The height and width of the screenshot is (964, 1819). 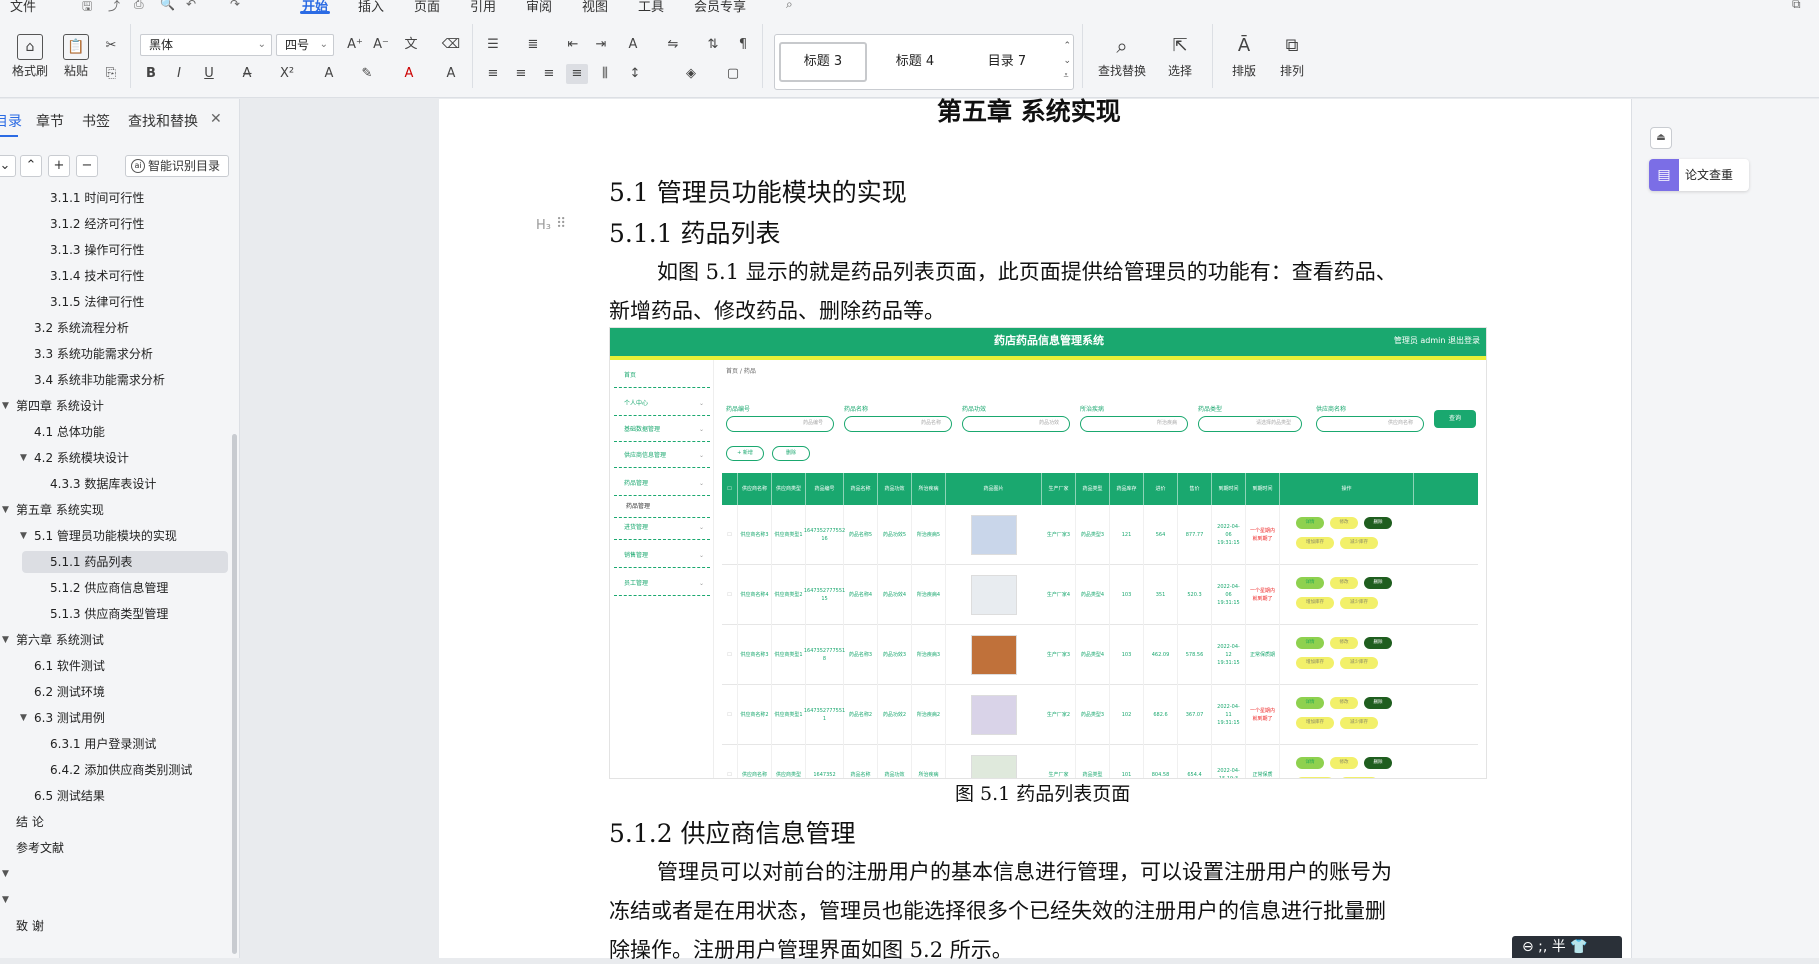 What do you see at coordinates (30, 56) in the screenshot?
I see `format-painter-button: ⌂ 格式刷` at bounding box center [30, 56].